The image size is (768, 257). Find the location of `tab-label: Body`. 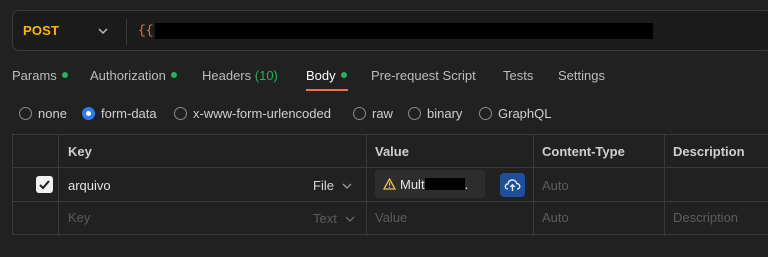

tab-label: Body is located at coordinates (321, 75).